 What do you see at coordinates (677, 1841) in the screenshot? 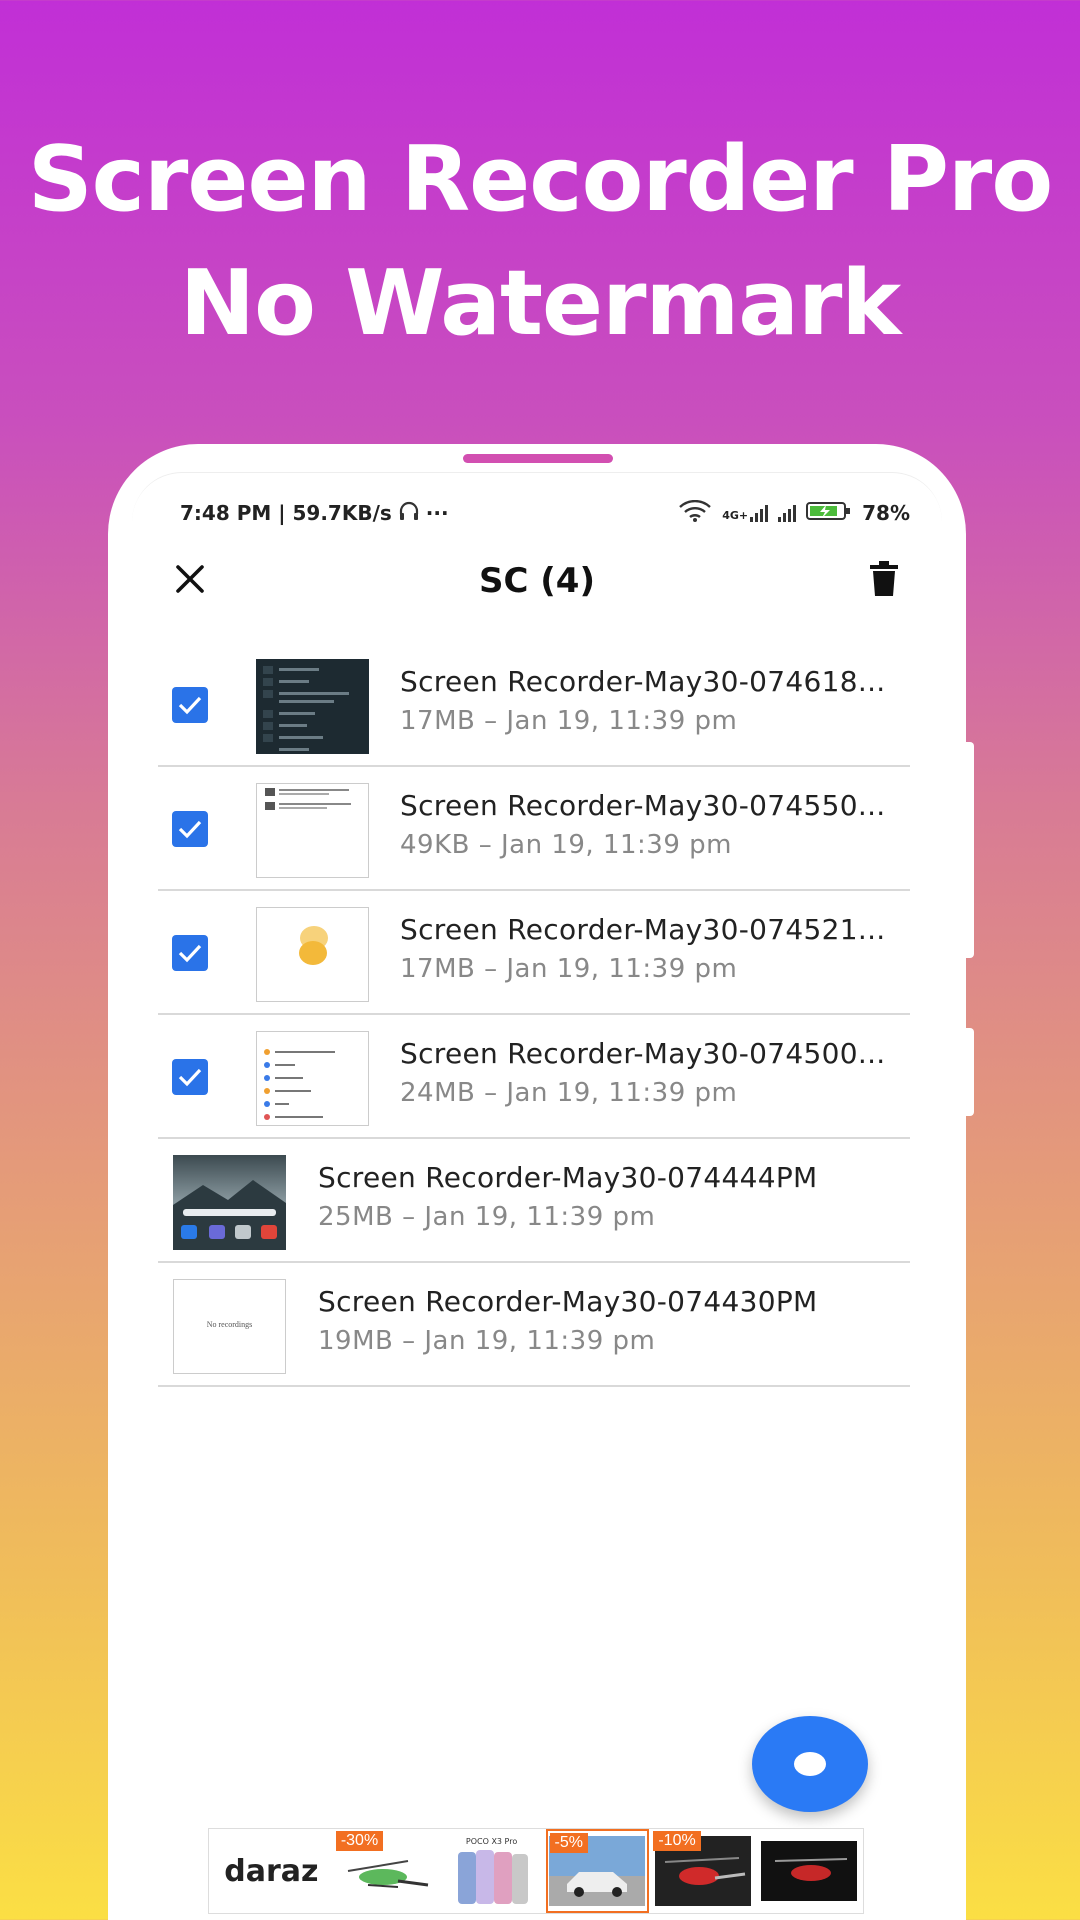
I see `discount-badge: -10%` at bounding box center [677, 1841].